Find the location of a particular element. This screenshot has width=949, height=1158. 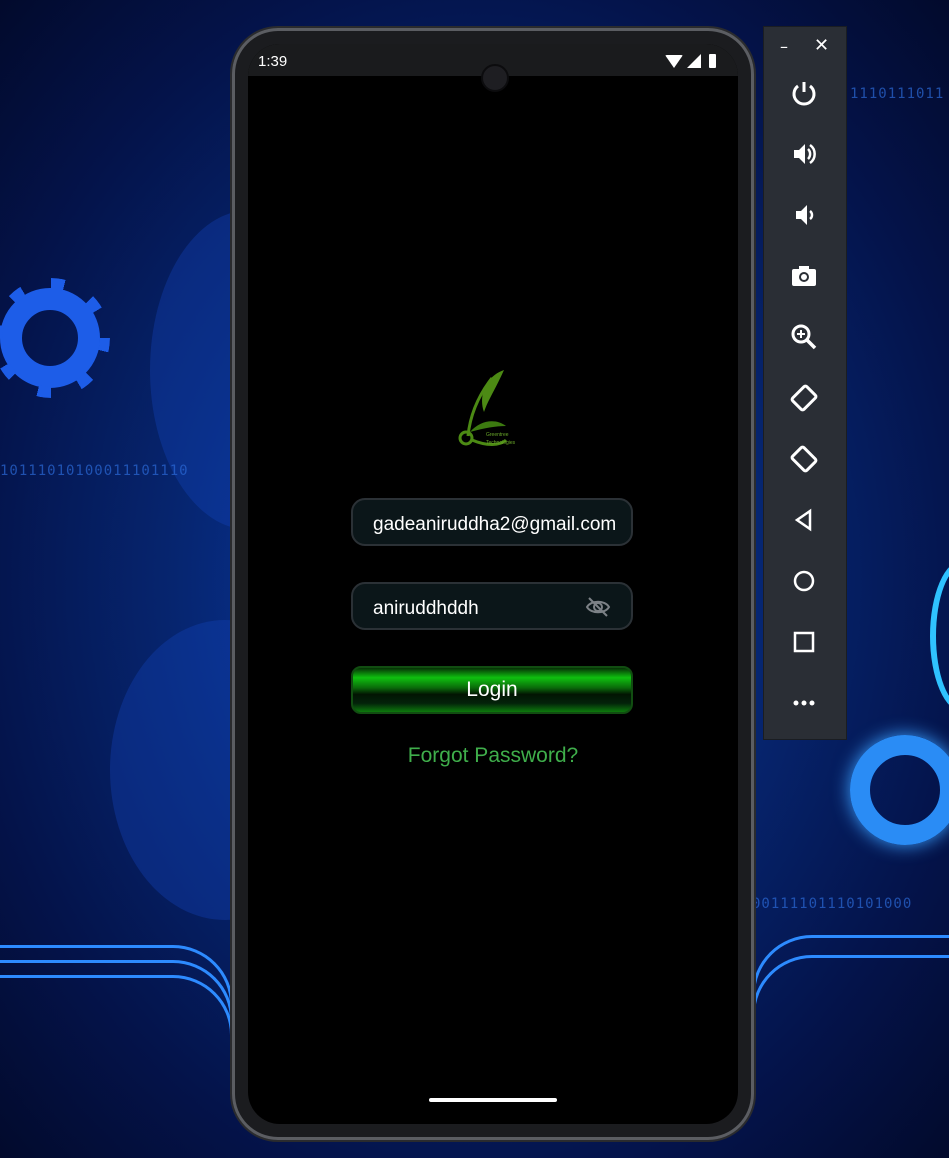

gesture-home-bar is located at coordinates (493, 1100).